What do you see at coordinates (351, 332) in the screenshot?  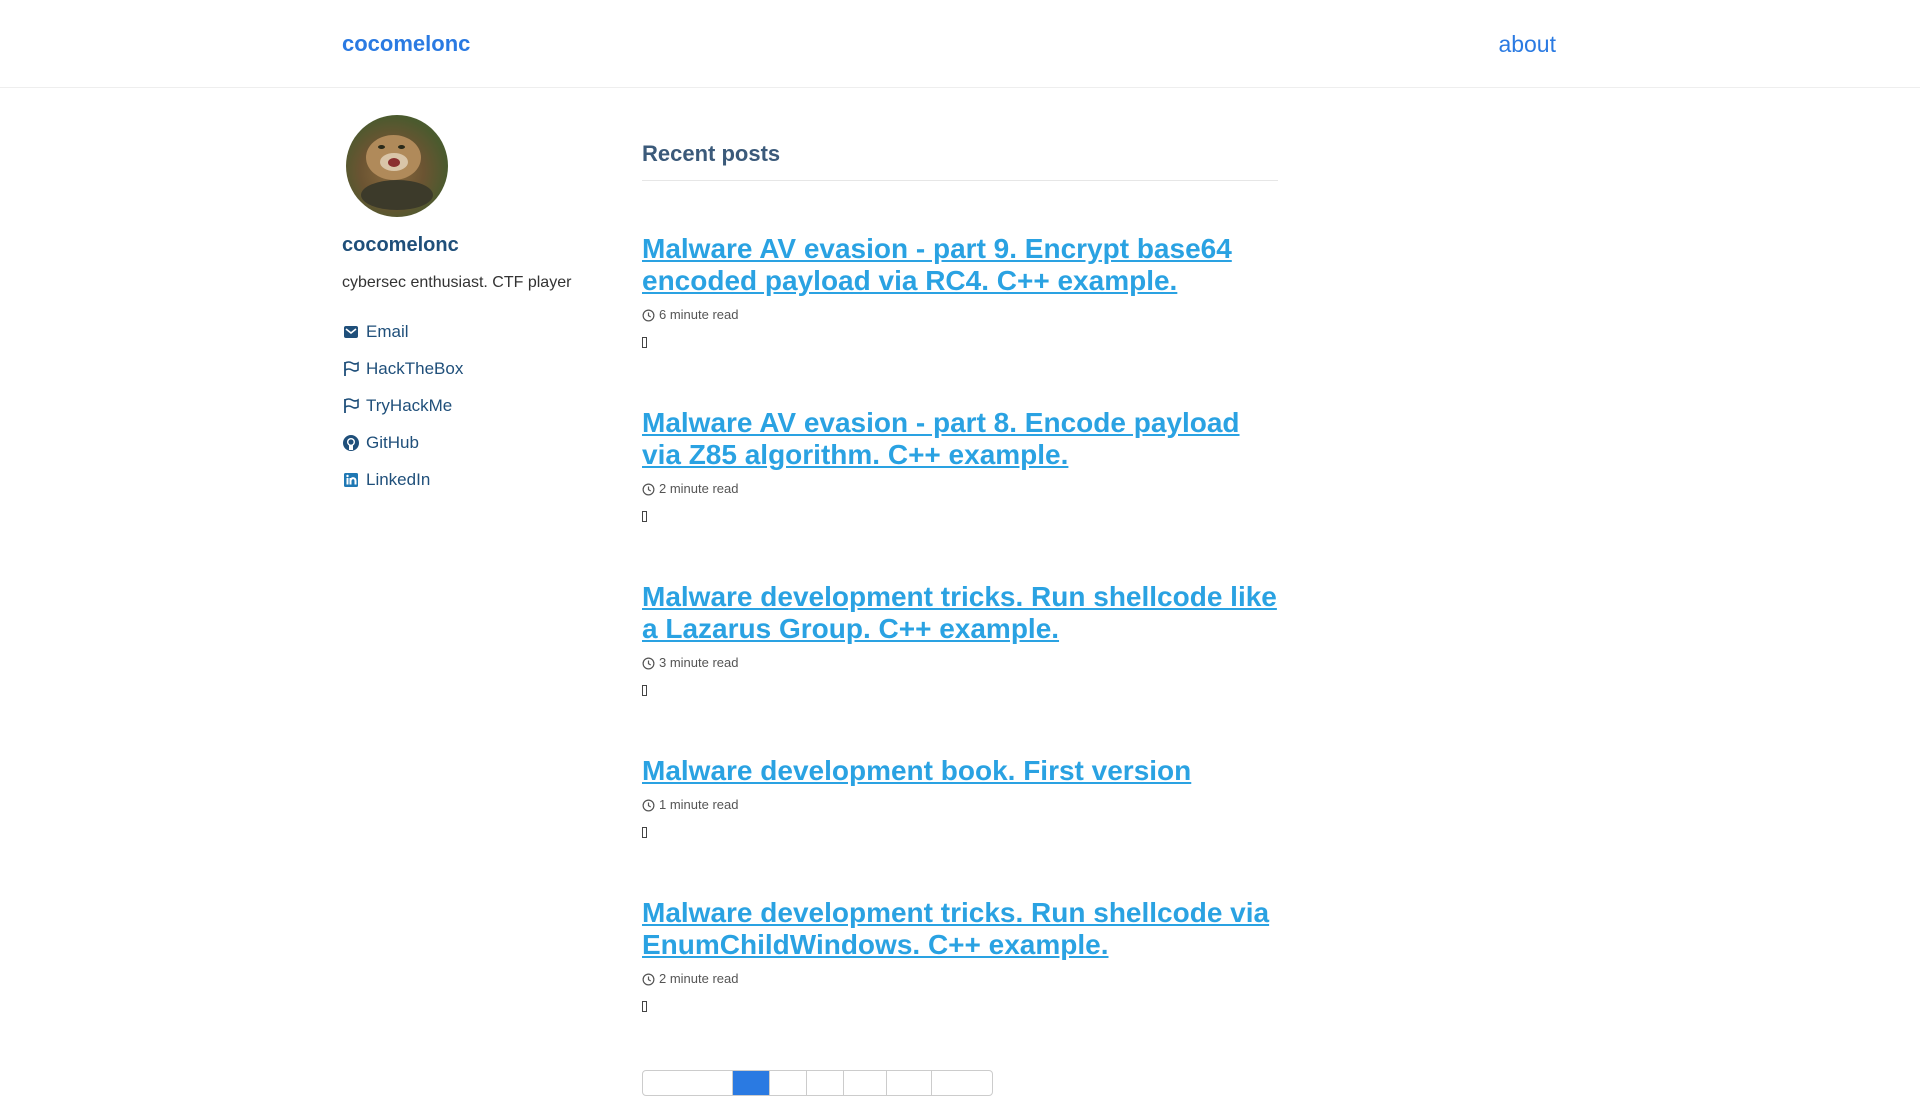 I see `email-icon` at bounding box center [351, 332].